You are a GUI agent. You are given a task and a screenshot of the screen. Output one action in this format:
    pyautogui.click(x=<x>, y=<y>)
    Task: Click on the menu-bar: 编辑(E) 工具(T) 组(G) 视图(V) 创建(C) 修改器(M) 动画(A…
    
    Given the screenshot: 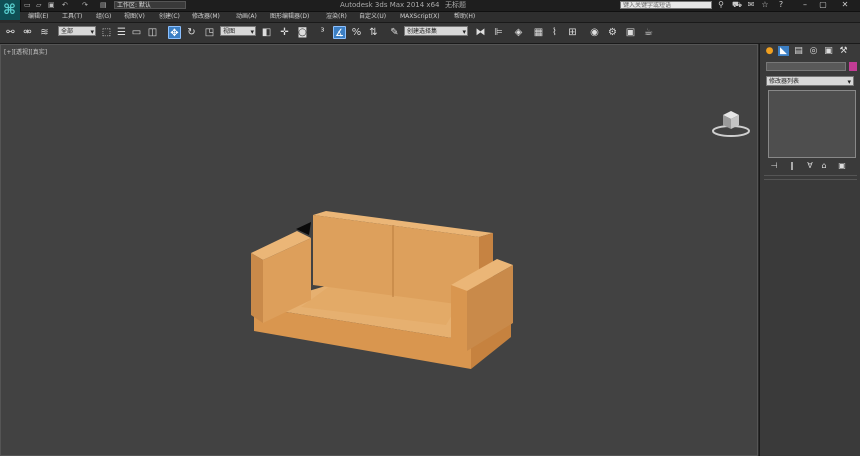 What is the action you would take?
    pyautogui.click(x=440, y=17)
    